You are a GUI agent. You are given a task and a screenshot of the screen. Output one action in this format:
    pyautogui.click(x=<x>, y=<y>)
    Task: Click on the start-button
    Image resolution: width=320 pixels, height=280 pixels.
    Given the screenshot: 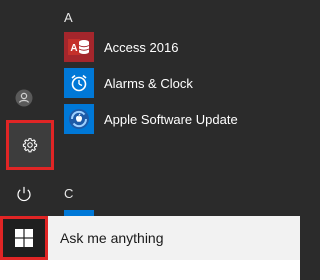 What is the action you would take?
    pyautogui.click(x=24, y=238)
    